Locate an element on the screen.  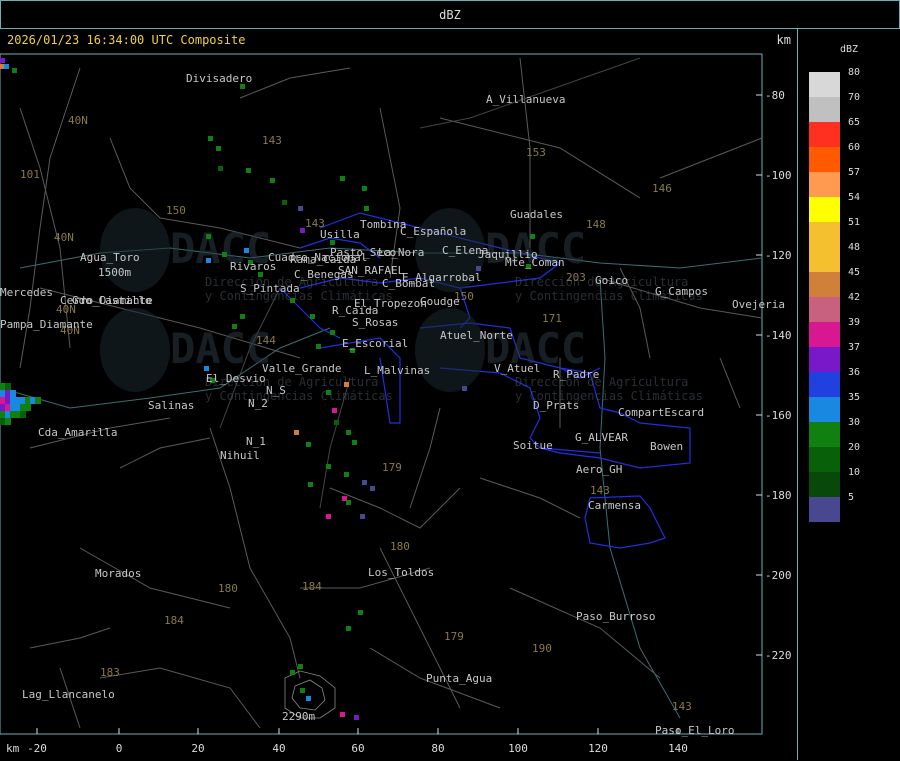
route-number: 153 is located at coordinates (536, 152).